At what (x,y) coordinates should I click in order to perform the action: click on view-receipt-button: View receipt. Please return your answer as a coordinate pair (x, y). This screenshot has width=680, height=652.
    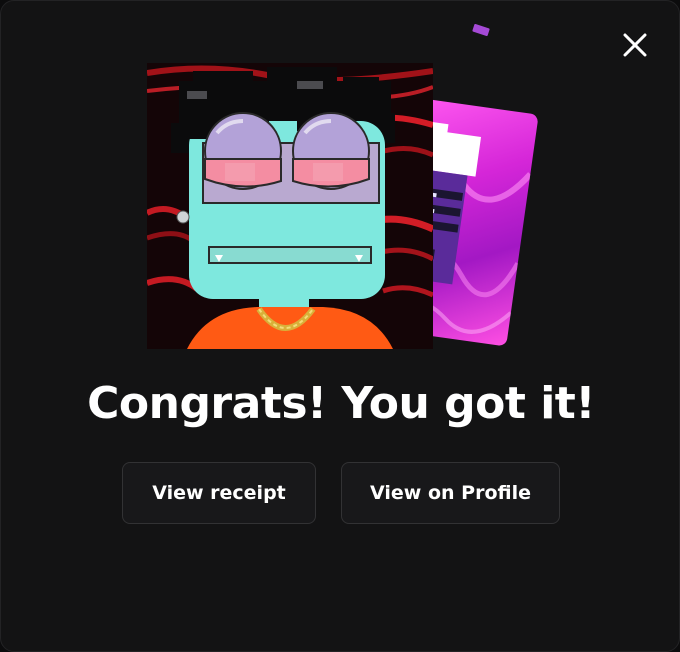
    Looking at the image, I should click on (219, 493).